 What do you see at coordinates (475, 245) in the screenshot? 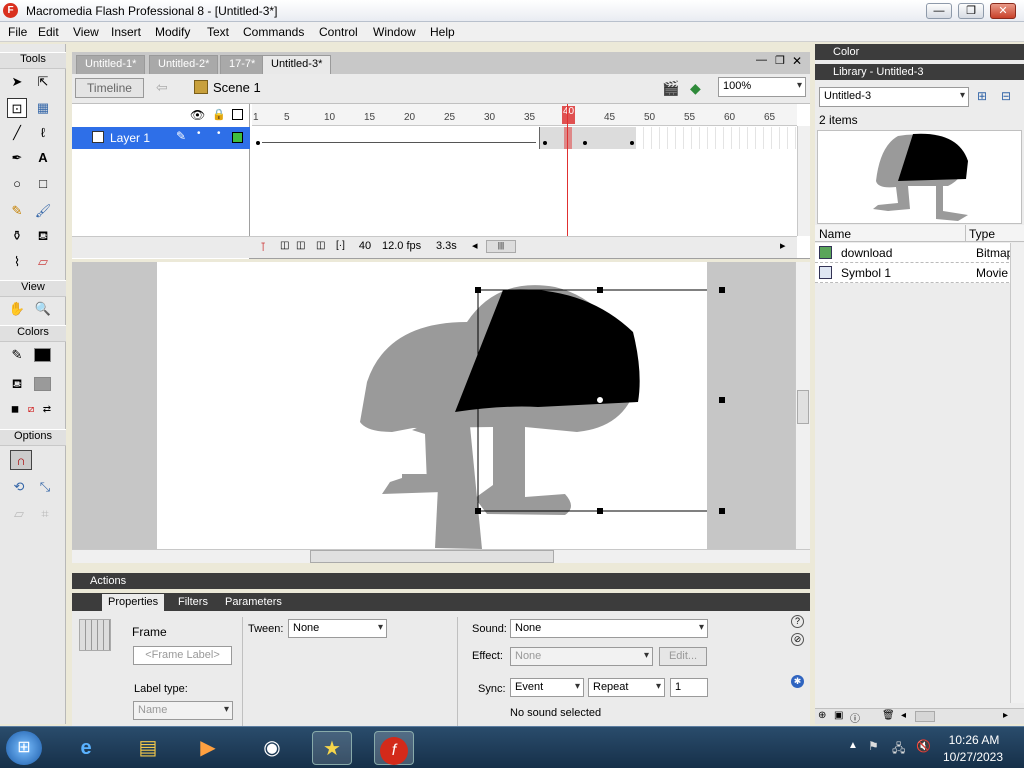
I see `scroll-left-icon: ◂` at bounding box center [475, 245].